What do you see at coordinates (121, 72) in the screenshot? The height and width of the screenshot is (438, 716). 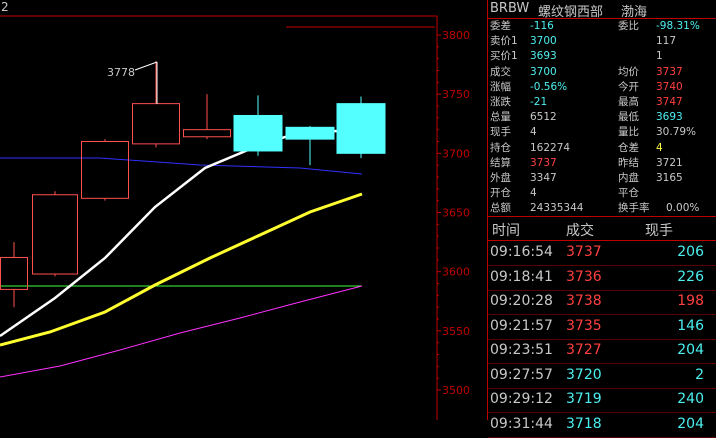 I see `annotation-label: 3778` at bounding box center [121, 72].